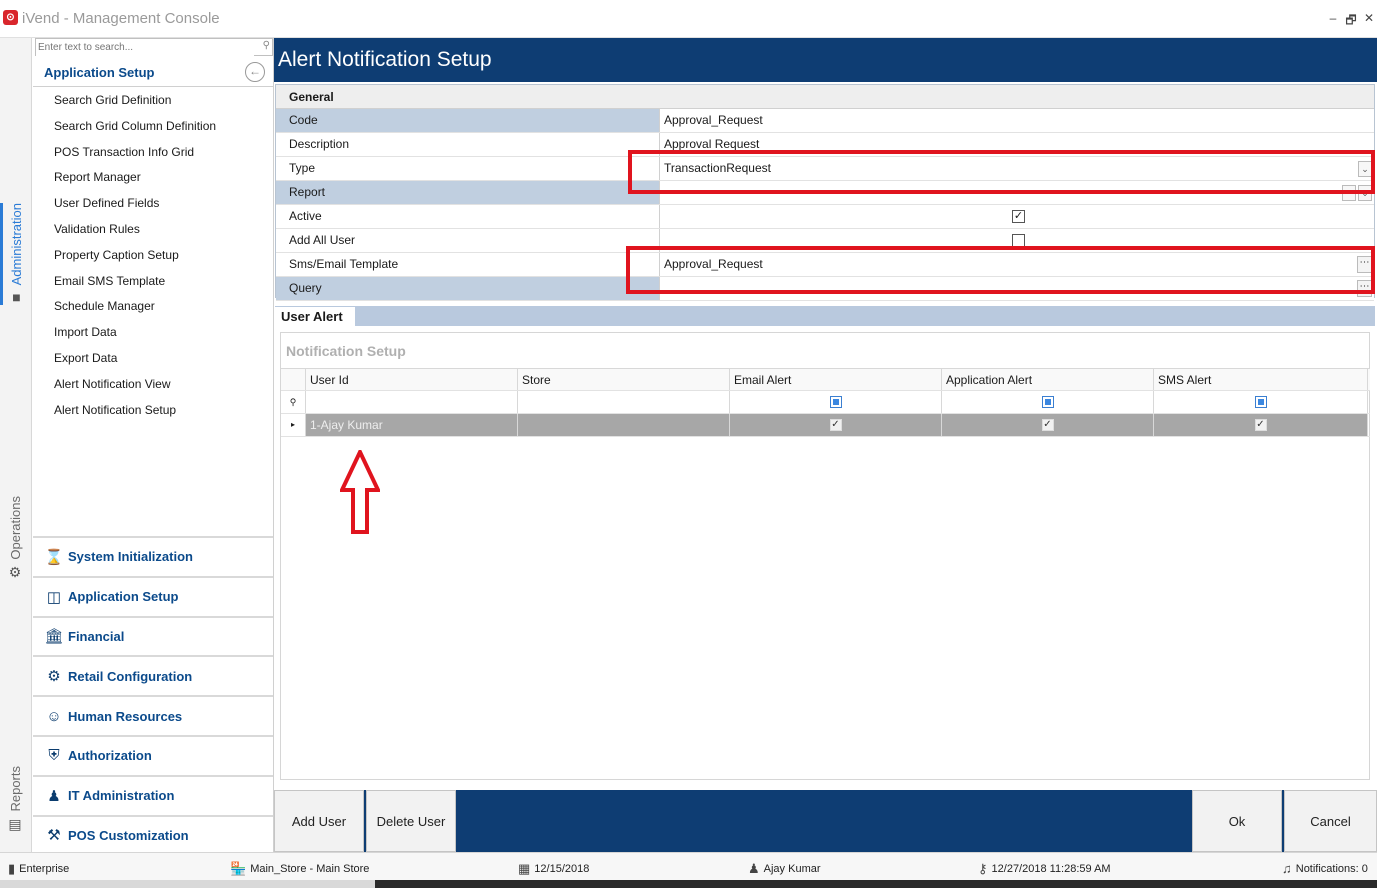 The image size is (1377, 888). I want to click on nav-item-pos-transaction-info-grid: POS Transaction Info Grid, so click(153, 153).